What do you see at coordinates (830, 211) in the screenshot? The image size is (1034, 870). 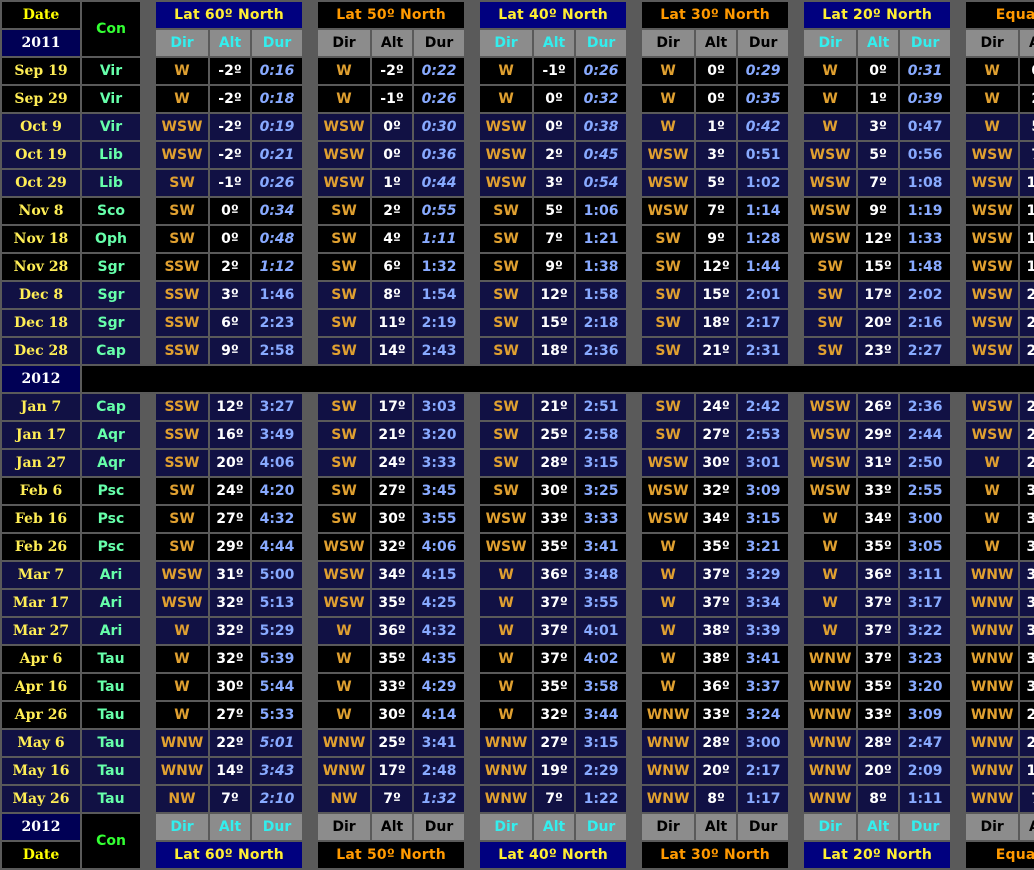 I see `cell-dir-4: WSW` at bounding box center [830, 211].